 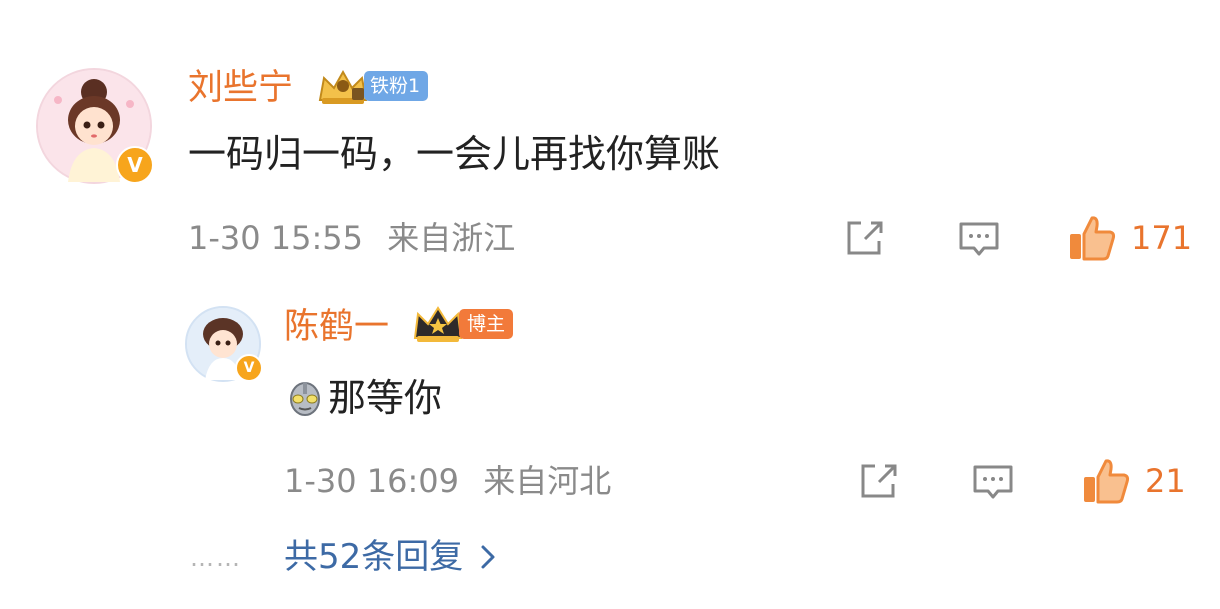 I want to click on crown-fan-icon, so click(x=343, y=86).